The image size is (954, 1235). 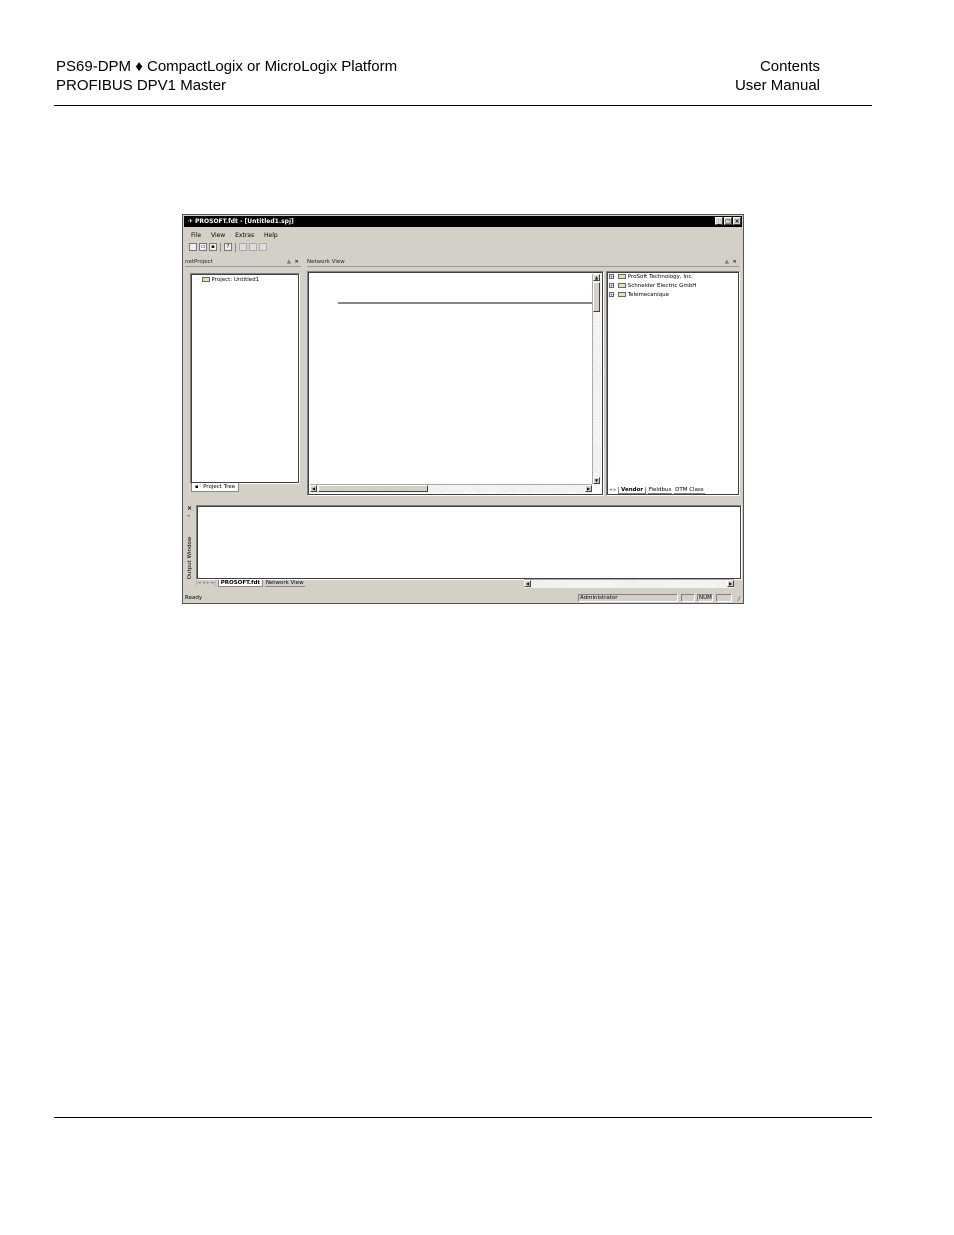 I want to click on tab-project-tree: ▪⁖ Project Tree, so click(x=215, y=487).